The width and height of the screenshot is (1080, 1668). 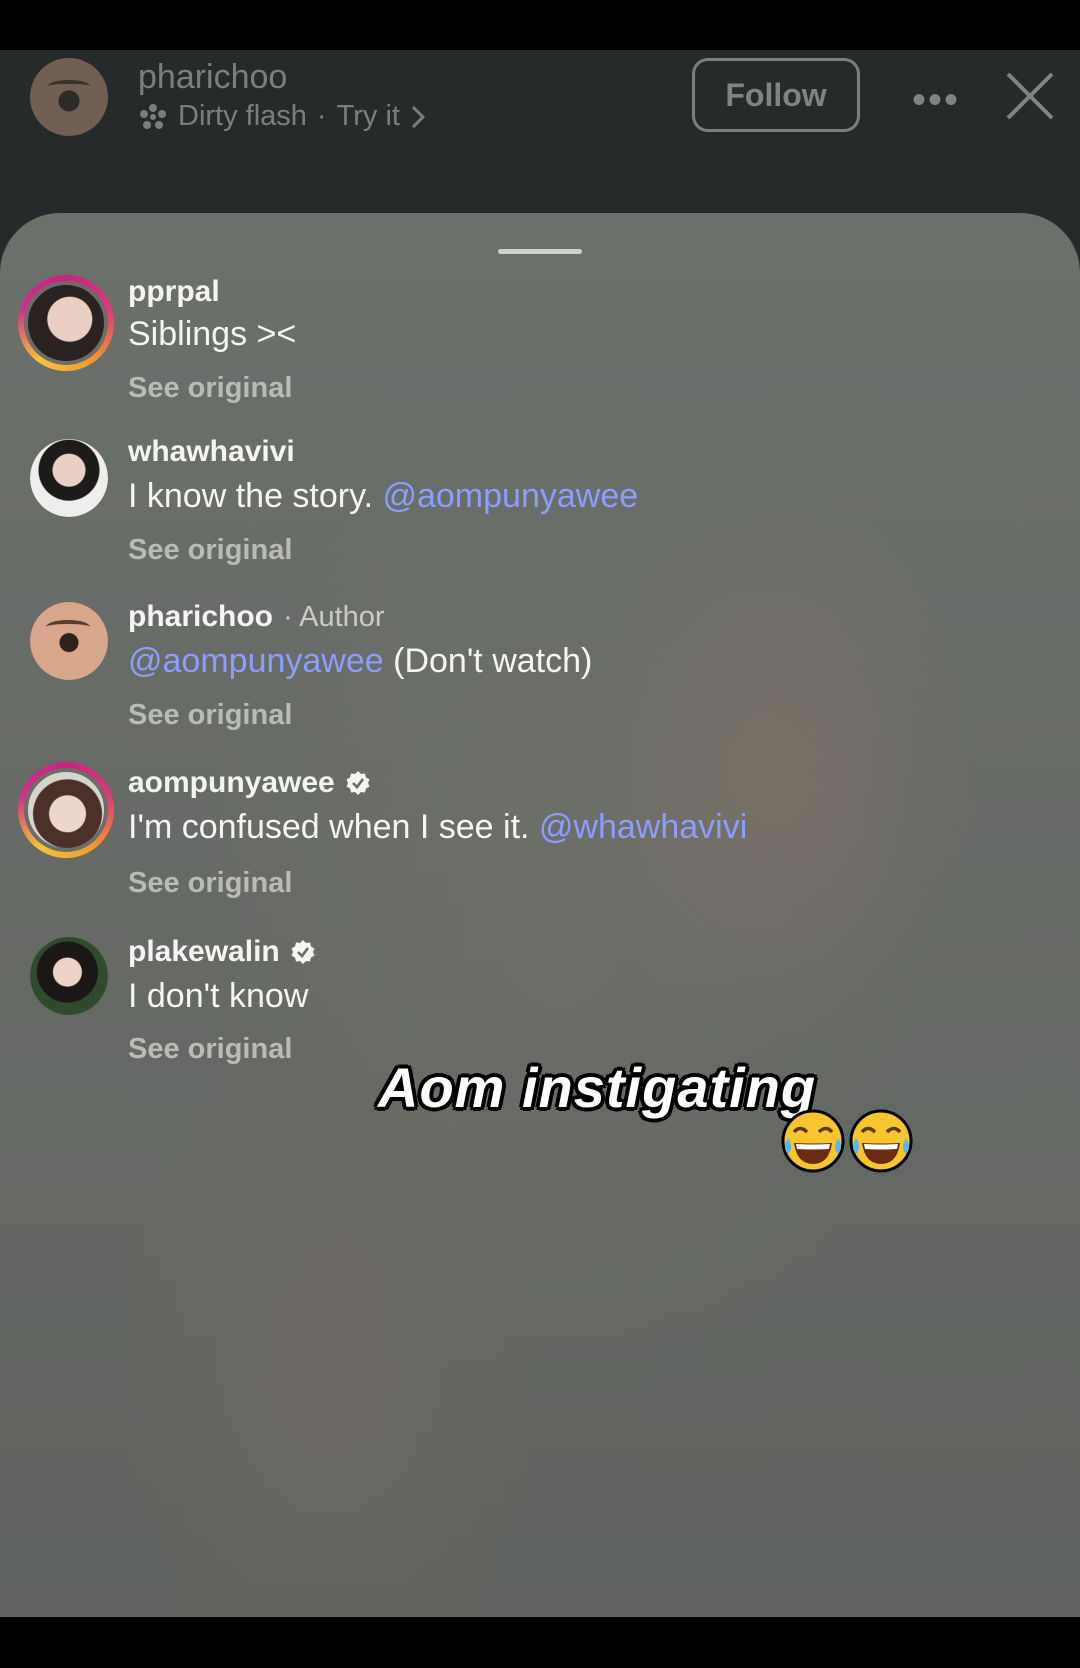 I want to click on follow-button: Follow, so click(x=776, y=95).